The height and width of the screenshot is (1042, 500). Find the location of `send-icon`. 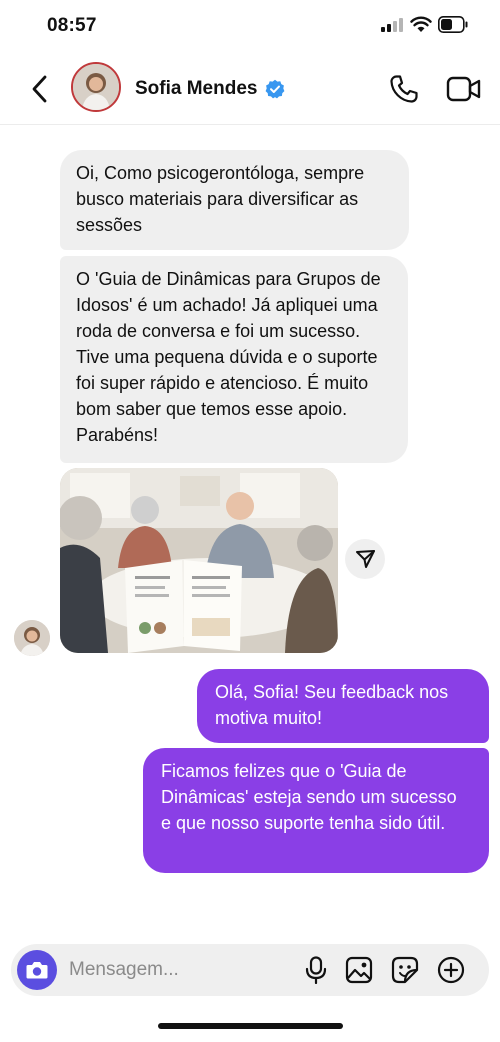

send-icon is located at coordinates (365, 559).